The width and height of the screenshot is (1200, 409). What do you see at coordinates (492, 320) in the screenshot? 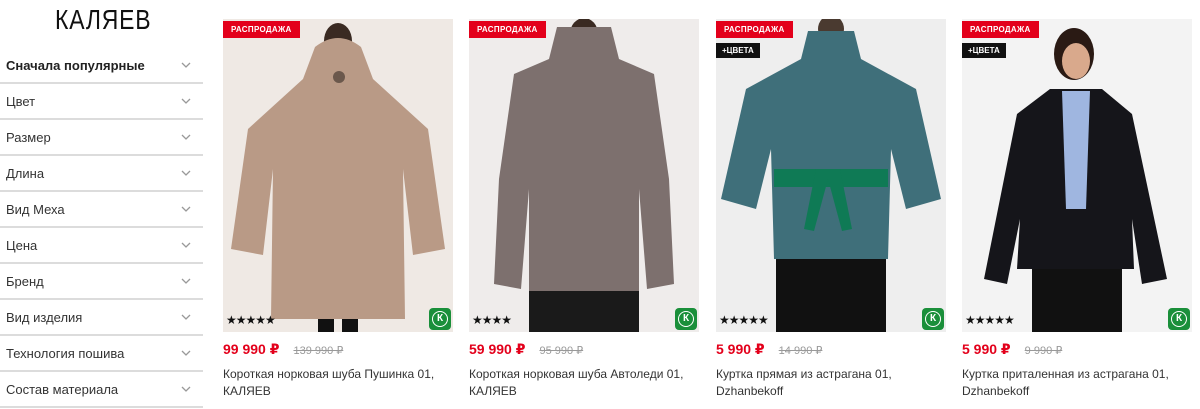
I see `rating-stars: ★★★★` at bounding box center [492, 320].